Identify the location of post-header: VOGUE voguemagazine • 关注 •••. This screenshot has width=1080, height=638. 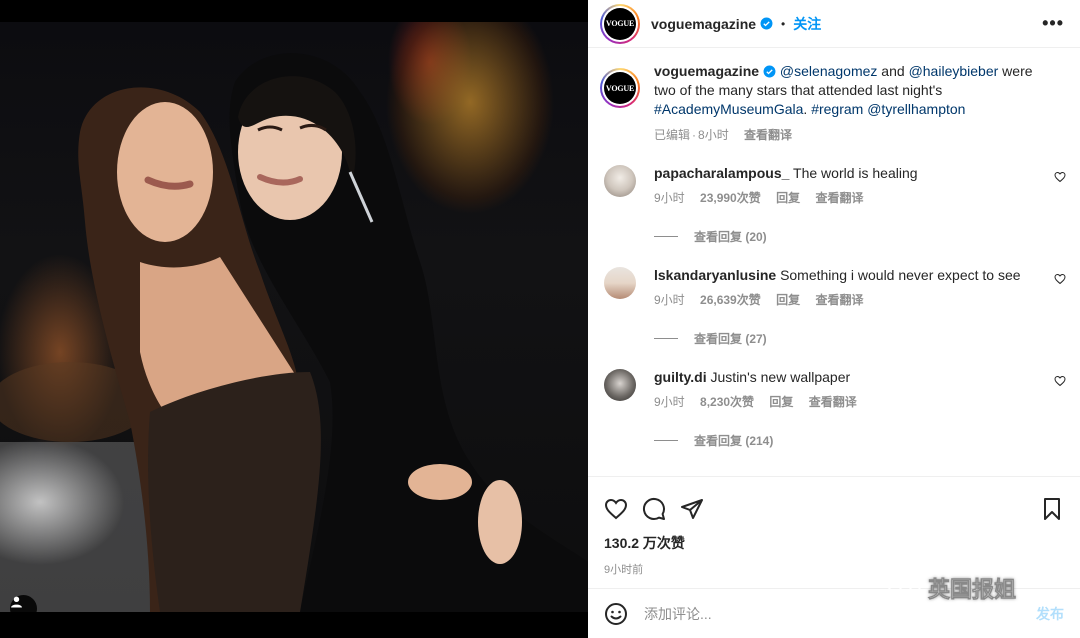
(834, 24).